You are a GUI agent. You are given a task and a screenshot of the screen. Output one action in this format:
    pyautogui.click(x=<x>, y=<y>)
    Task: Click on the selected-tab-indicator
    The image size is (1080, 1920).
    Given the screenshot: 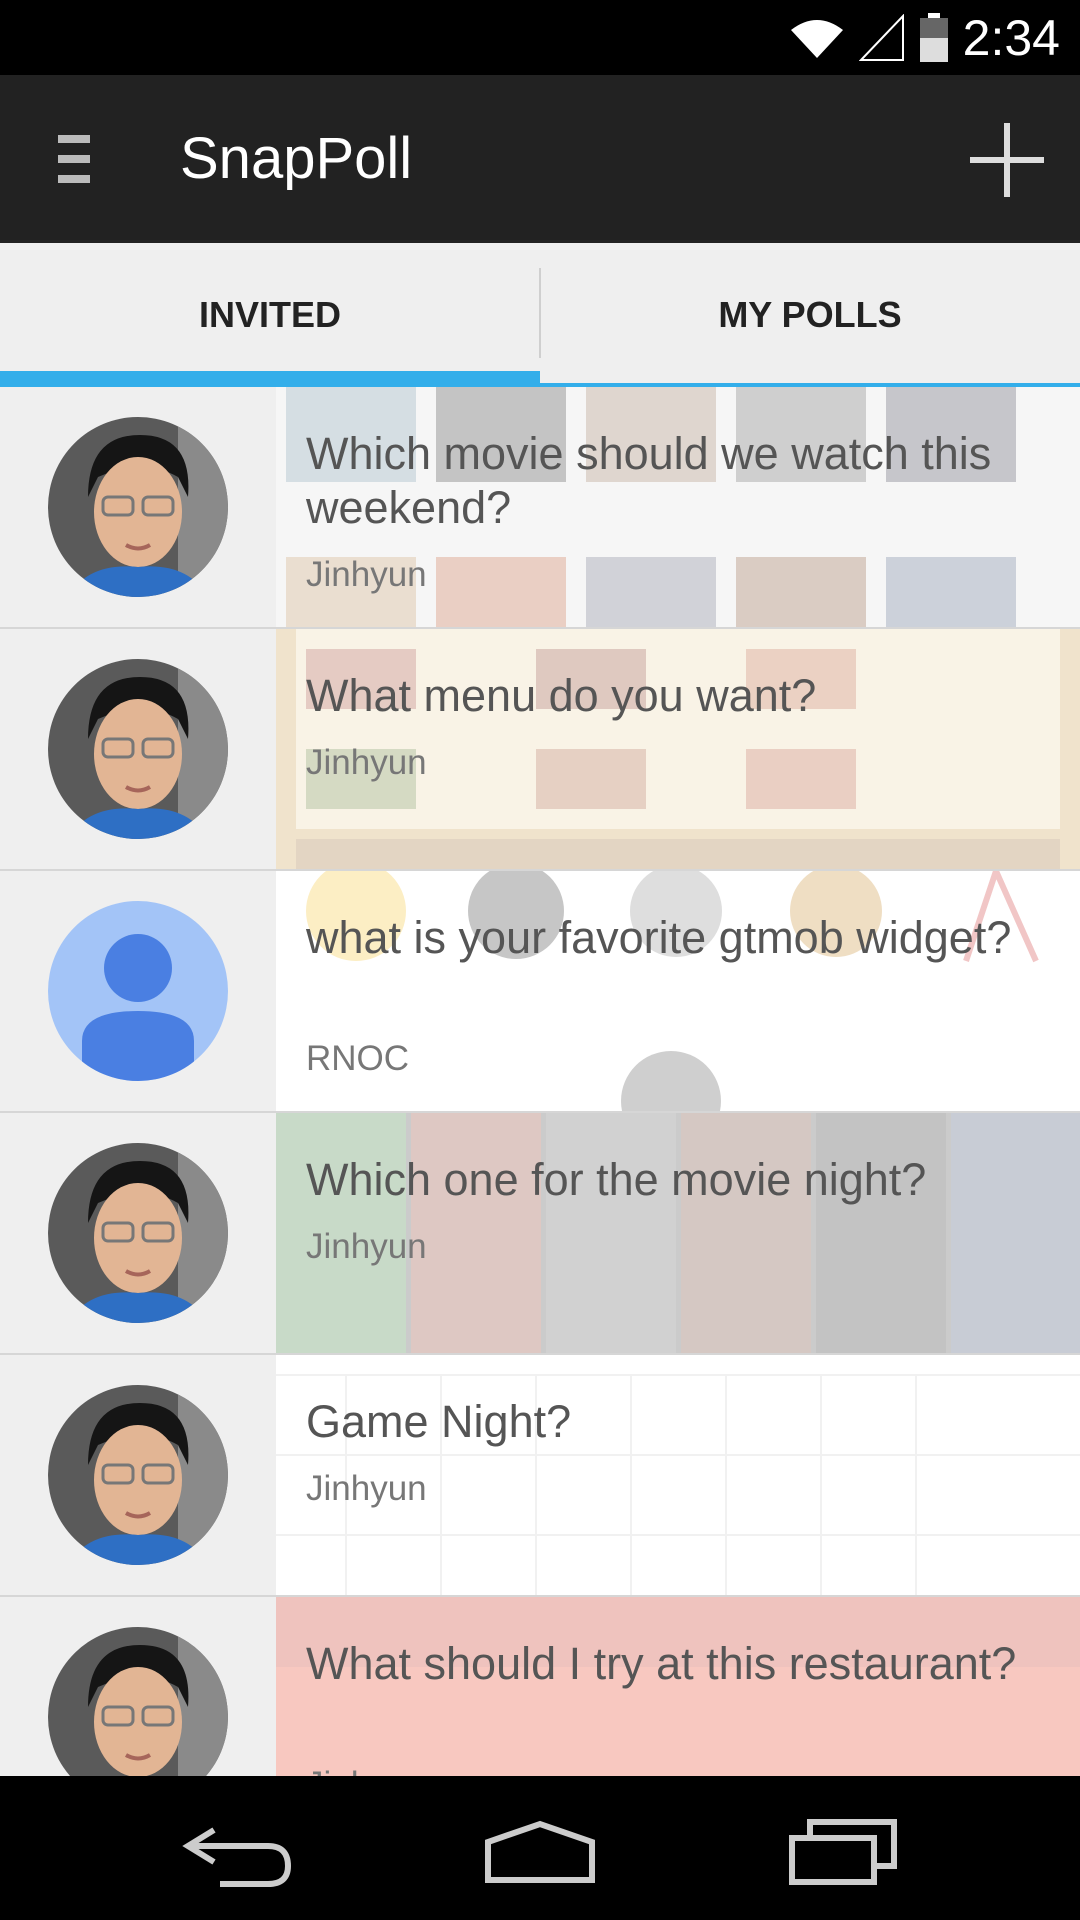 What is the action you would take?
    pyautogui.click(x=270, y=379)
    